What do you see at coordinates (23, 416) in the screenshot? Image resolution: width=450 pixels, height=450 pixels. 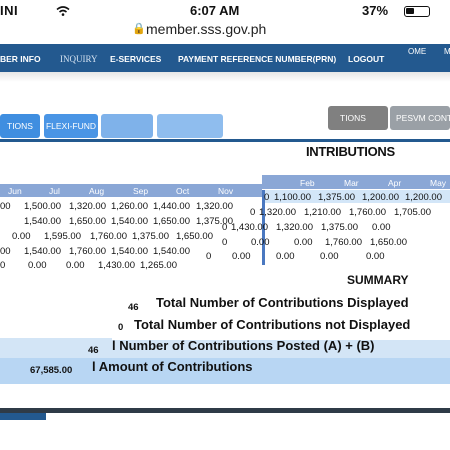 I see `footer-accent` at bounding box center [23, 416].